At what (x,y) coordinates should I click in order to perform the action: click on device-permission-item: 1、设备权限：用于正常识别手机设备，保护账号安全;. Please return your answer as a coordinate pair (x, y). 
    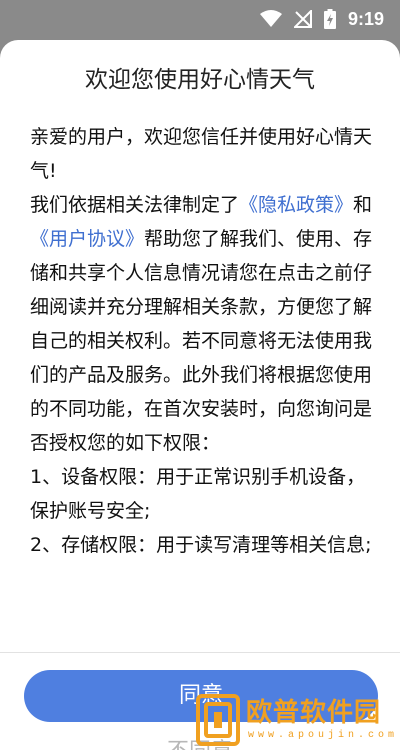
    Looking at the image, I should click on (198, 494).